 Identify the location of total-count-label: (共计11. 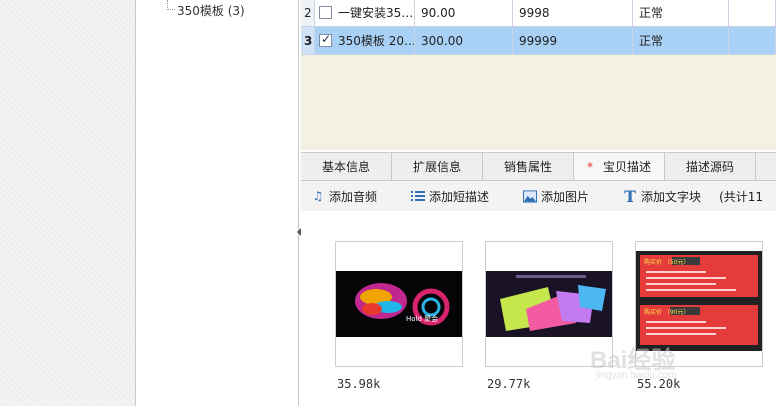
(741, 196).